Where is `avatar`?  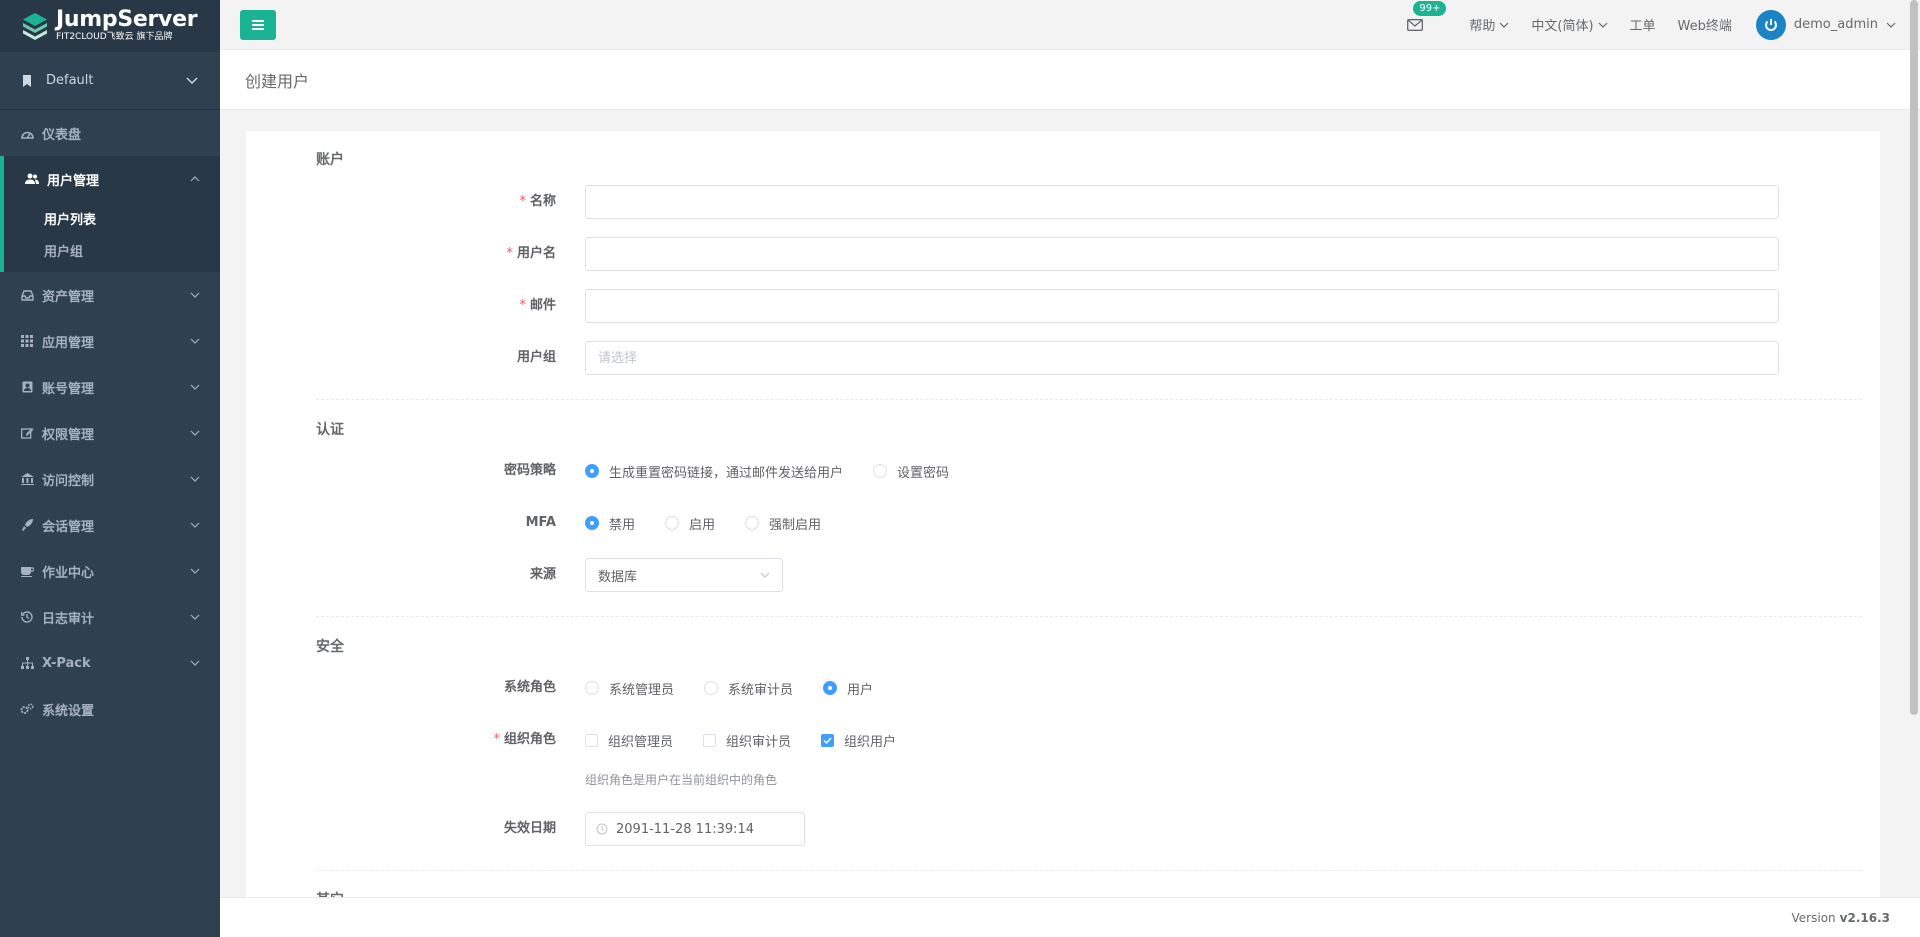
avatar is located at coordinates (1770, 24).